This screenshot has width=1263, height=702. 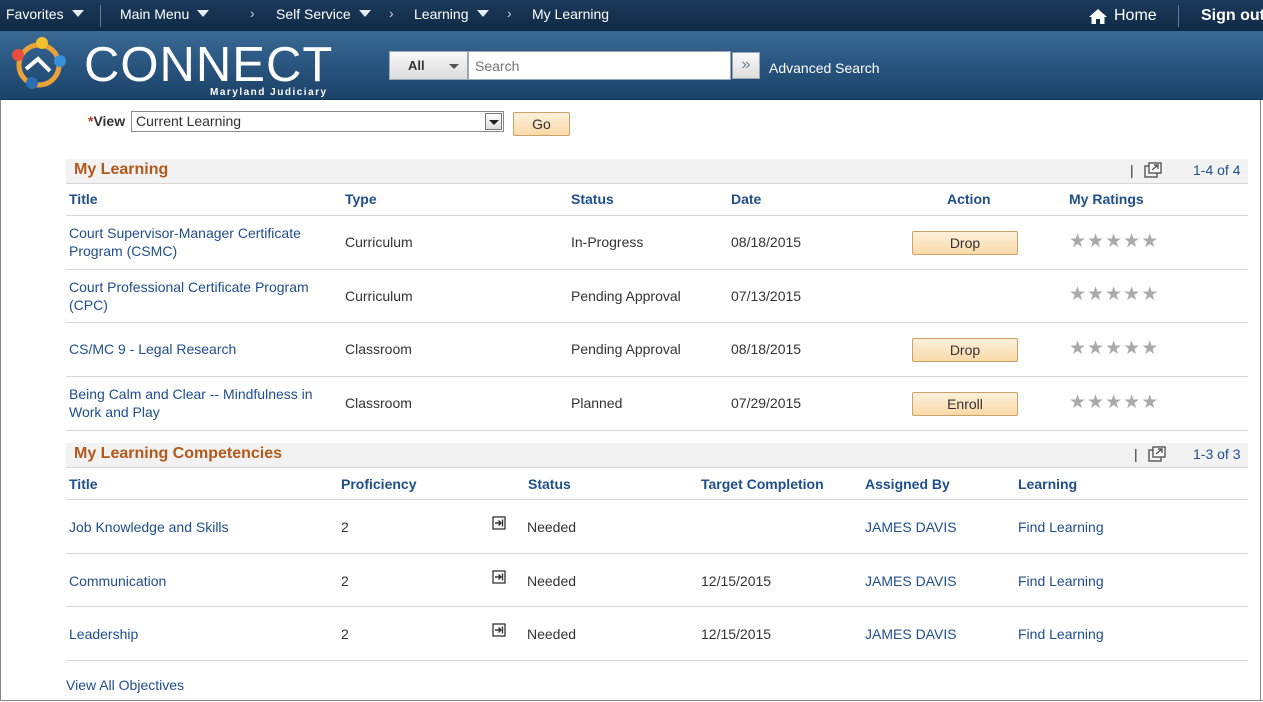 I want to click on double-chevron-right-icon: », so click(x=746, y=64).